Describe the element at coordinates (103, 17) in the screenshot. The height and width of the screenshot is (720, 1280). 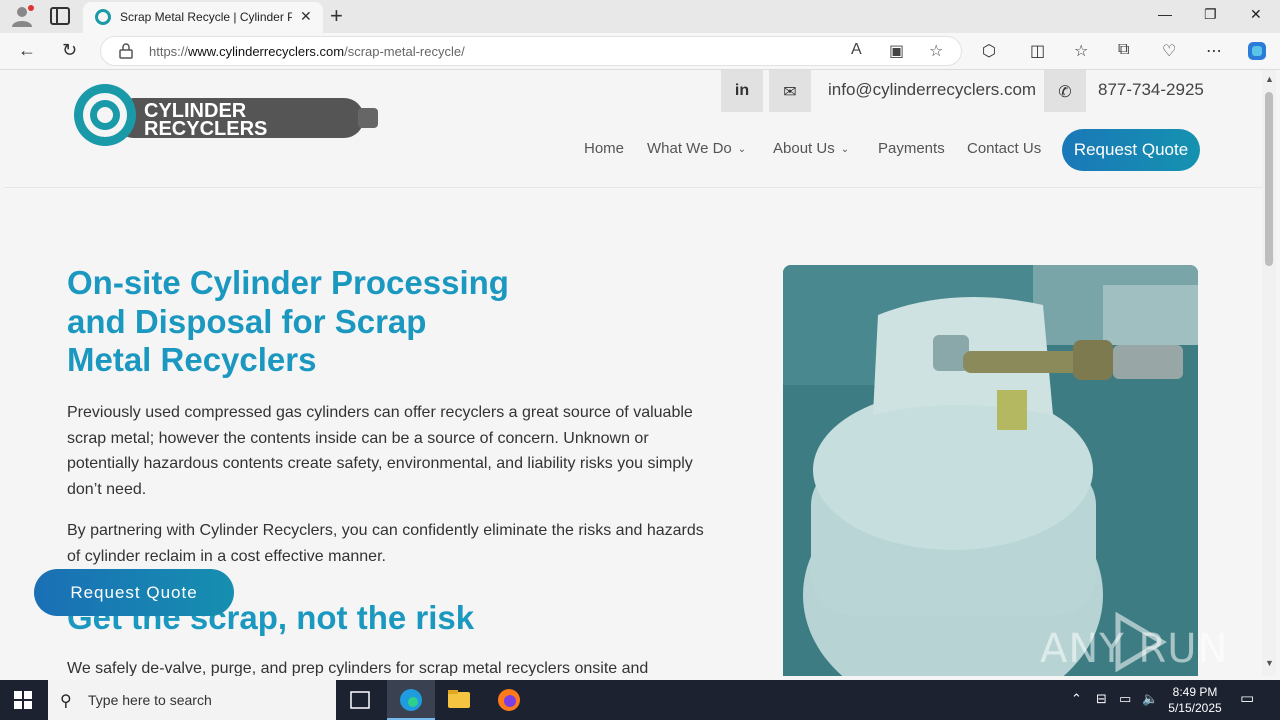
I see `site-favicon-icon` at that location.